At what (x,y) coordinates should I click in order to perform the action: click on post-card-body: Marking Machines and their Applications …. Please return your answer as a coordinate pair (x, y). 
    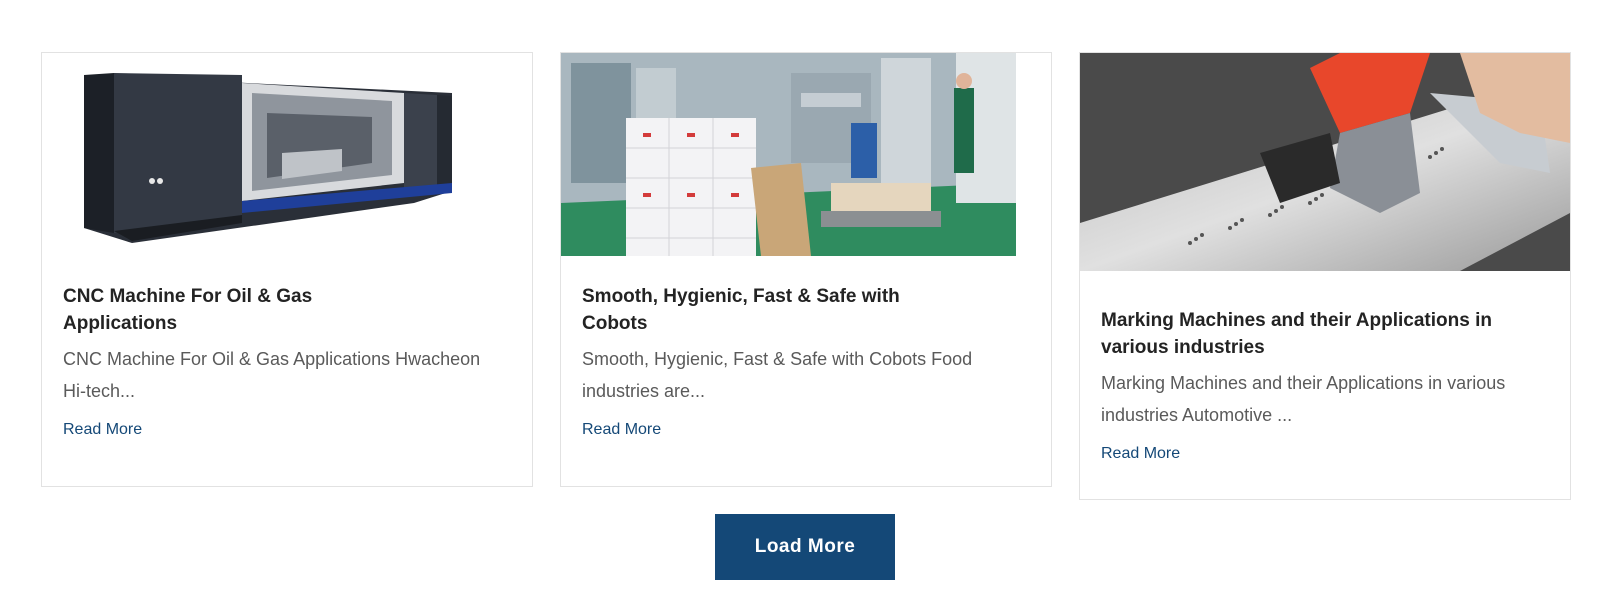
    Looking at the image, I should click on (1325, 367).